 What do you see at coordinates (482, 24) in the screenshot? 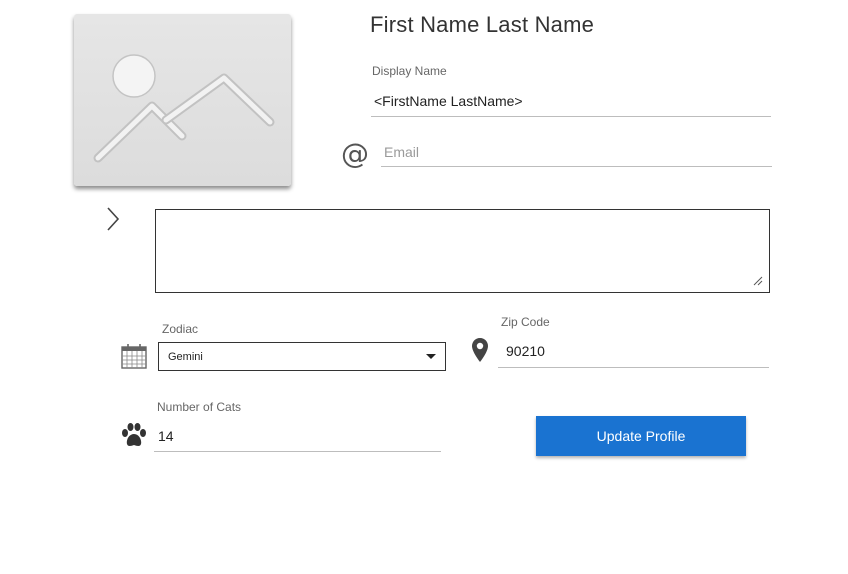
I see `page-title: First Name Last Name` at bounding box center [482, 24].